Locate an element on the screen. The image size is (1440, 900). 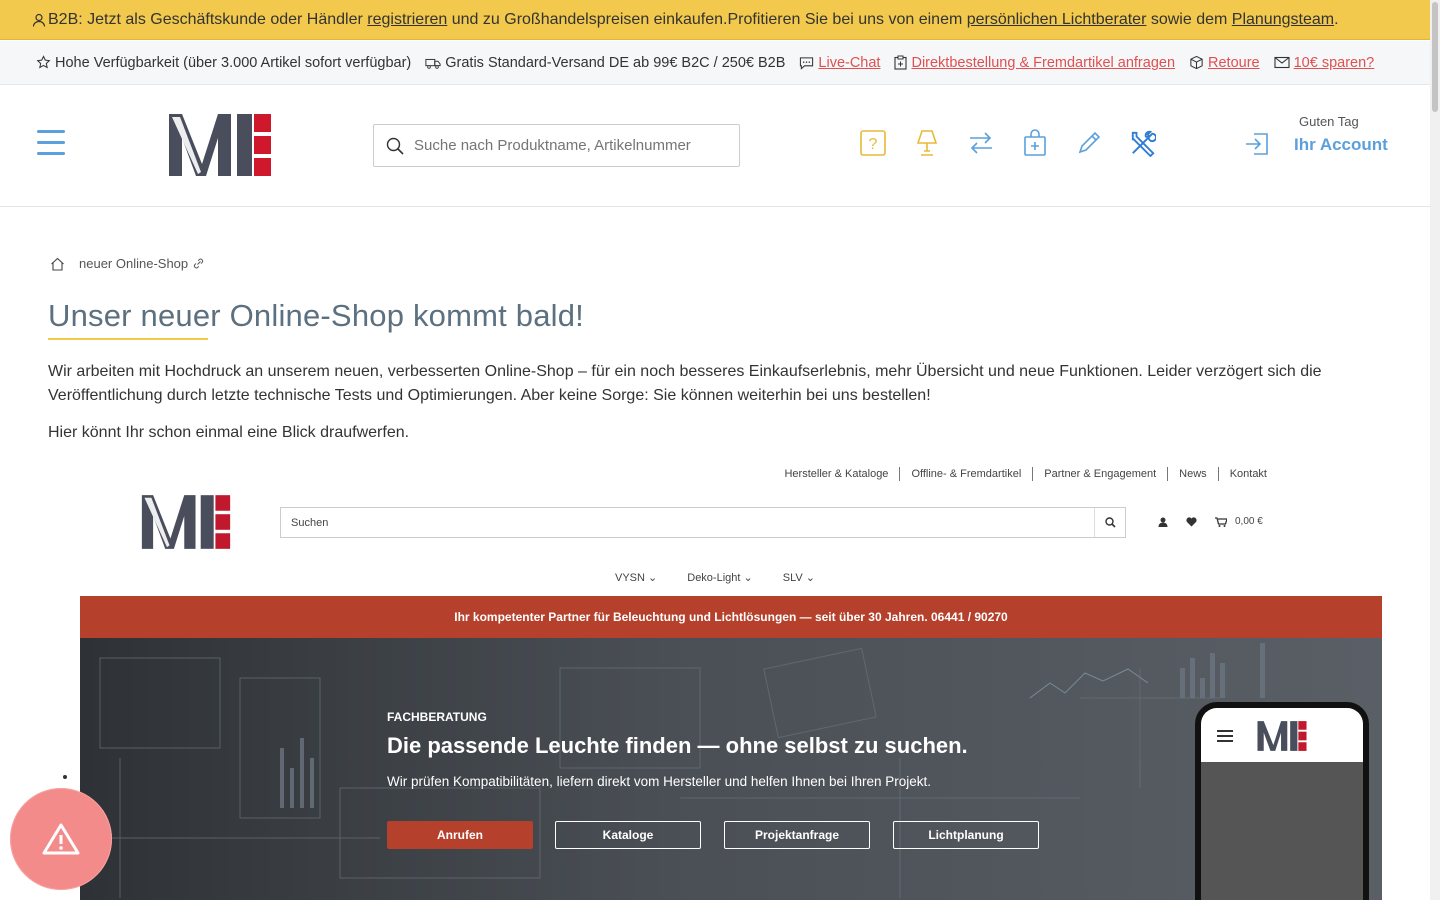
save-link: 10€ sparen? is located at coordinates (1334, 63).